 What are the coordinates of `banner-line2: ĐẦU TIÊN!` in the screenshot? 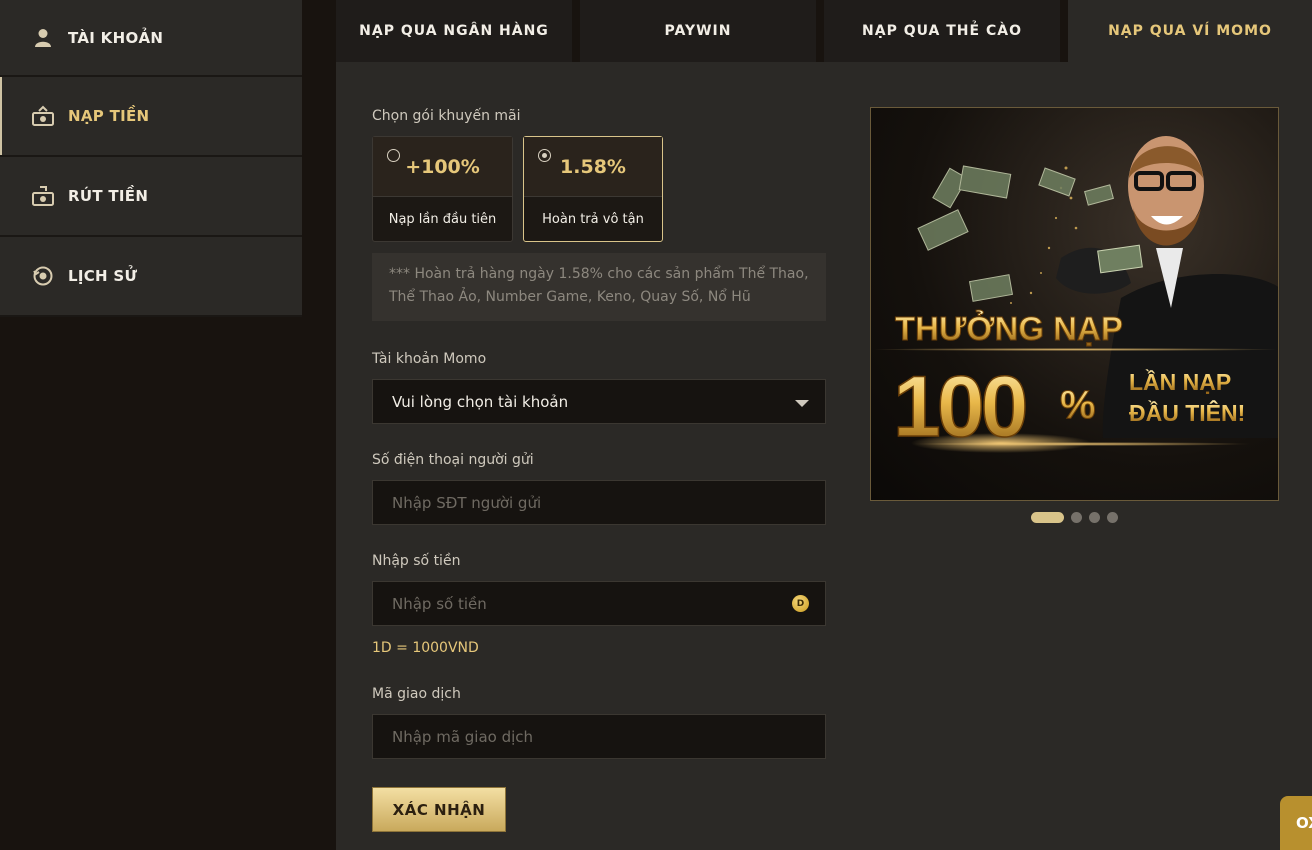 It's located at (1187, 412).